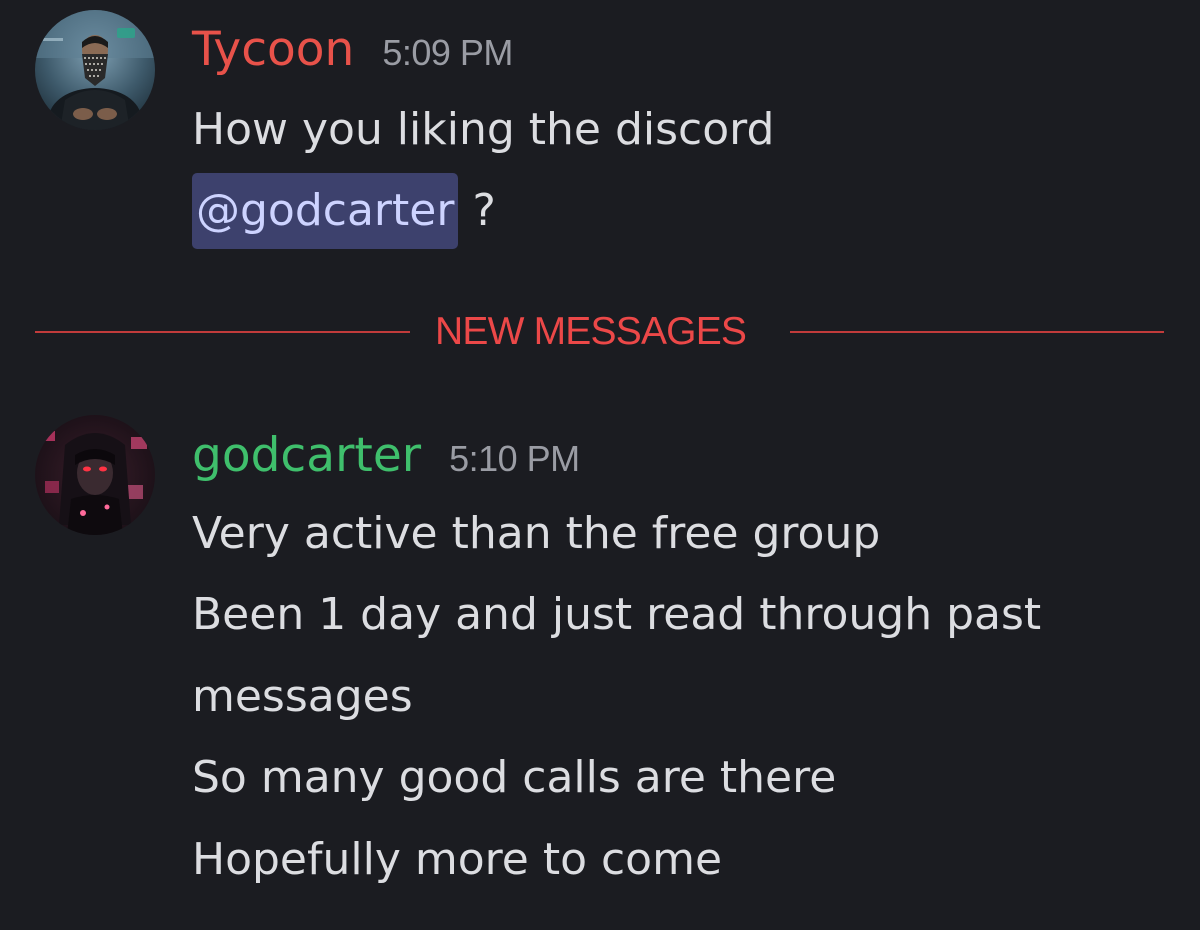  What do you see at coordinates (447, 52) in the screenshot?
I see `timestamp: 5:09 PM` at bounding box center [447, 52].